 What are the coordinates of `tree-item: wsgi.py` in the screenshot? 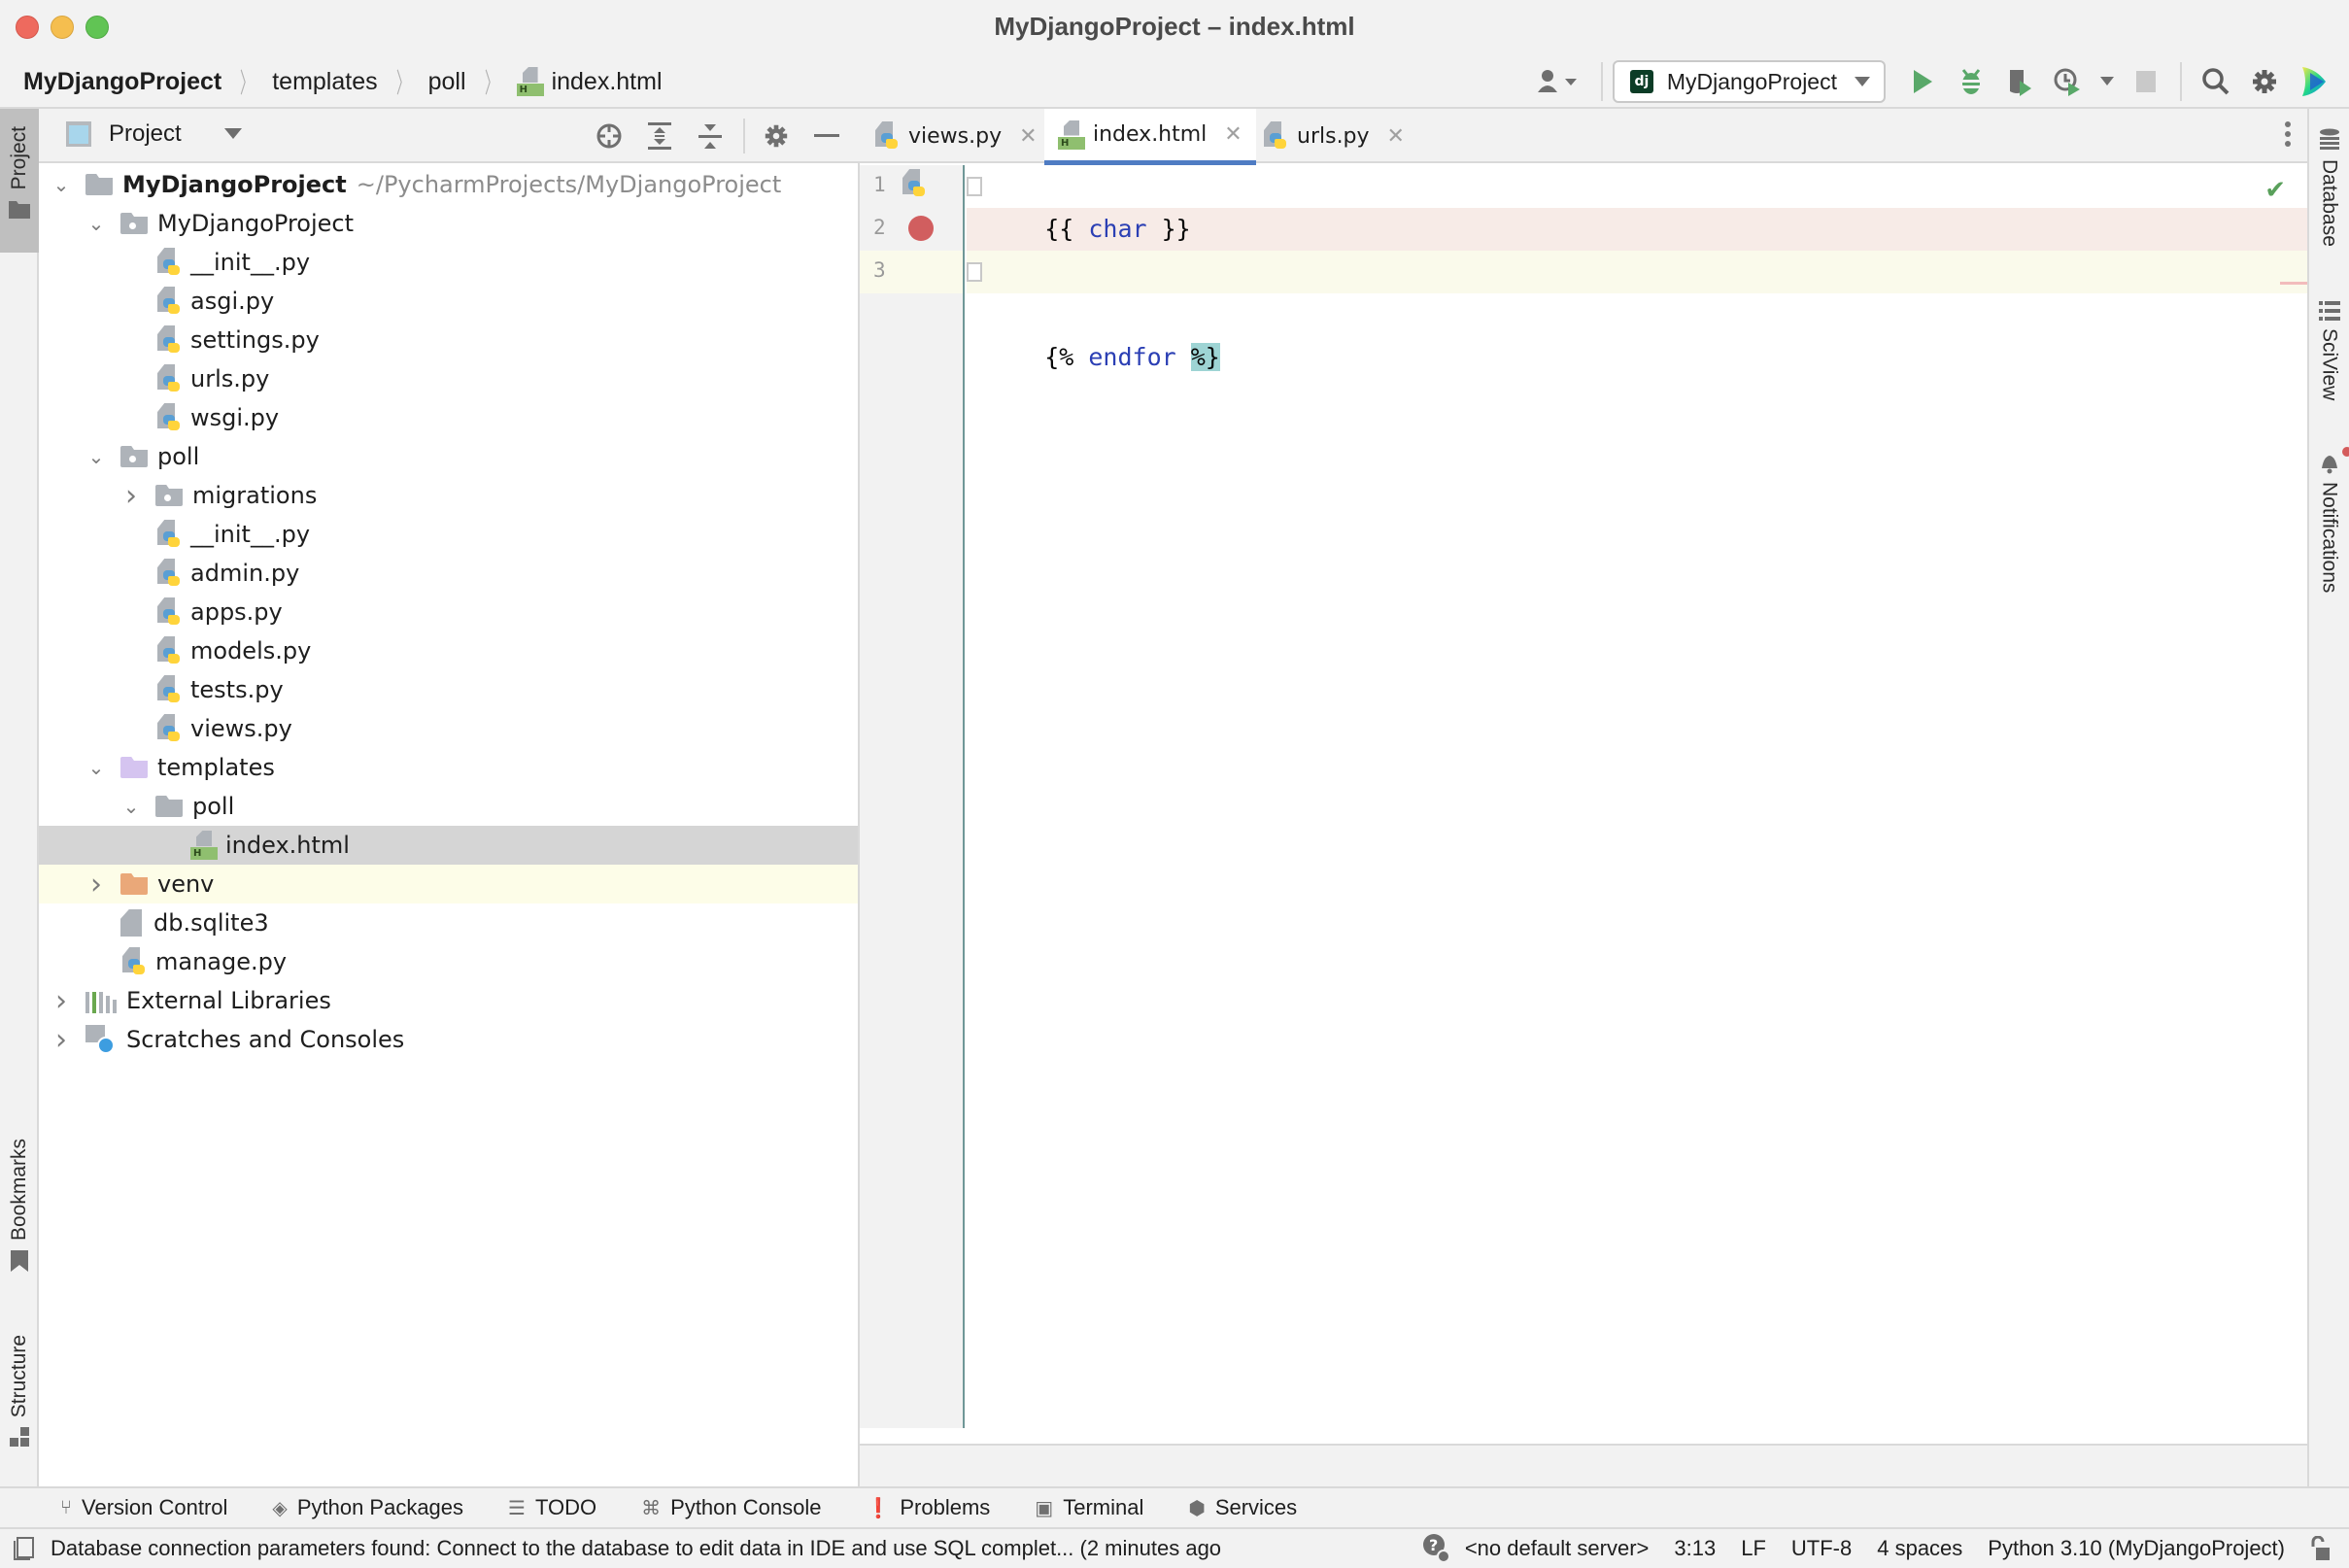 It's located at (449, 417).